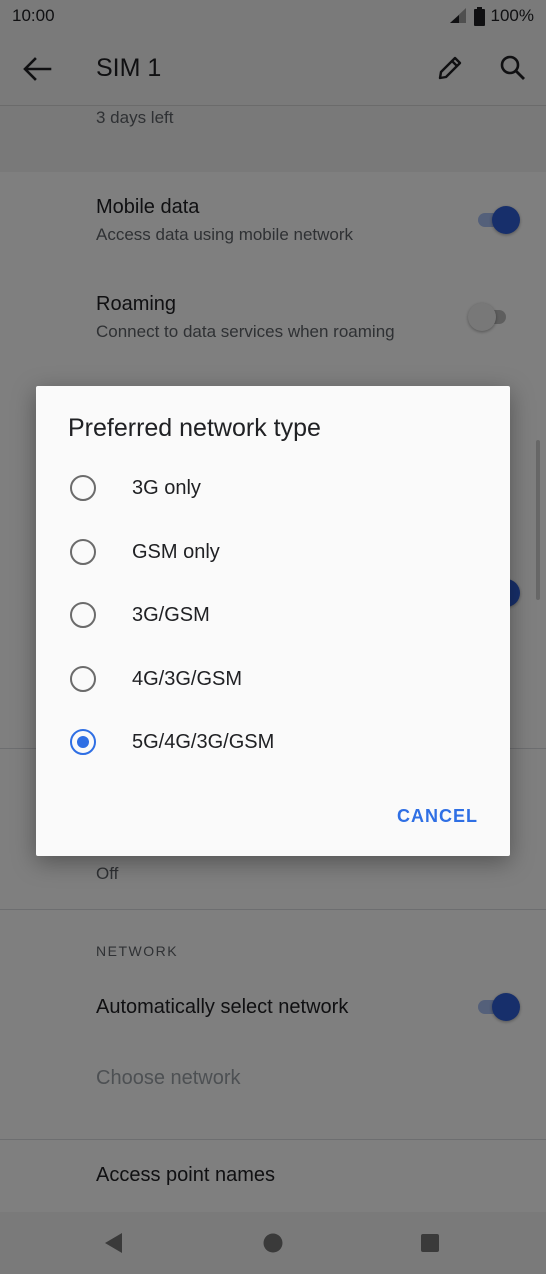  I want to click on option-5g-4g-3g-gsm: 5G/4G/3G/GSM, so click(273, 742).